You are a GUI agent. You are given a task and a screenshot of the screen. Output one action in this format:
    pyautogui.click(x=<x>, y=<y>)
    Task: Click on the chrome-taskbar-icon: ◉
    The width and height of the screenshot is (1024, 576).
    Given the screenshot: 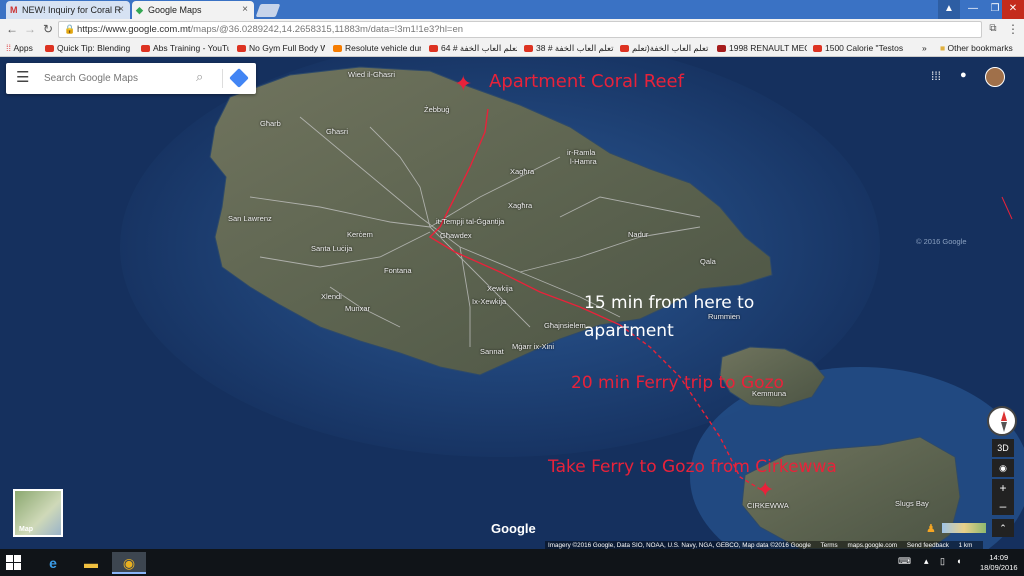 What is the action you would take?
    pyautogui.click(x=129, y=563)
    